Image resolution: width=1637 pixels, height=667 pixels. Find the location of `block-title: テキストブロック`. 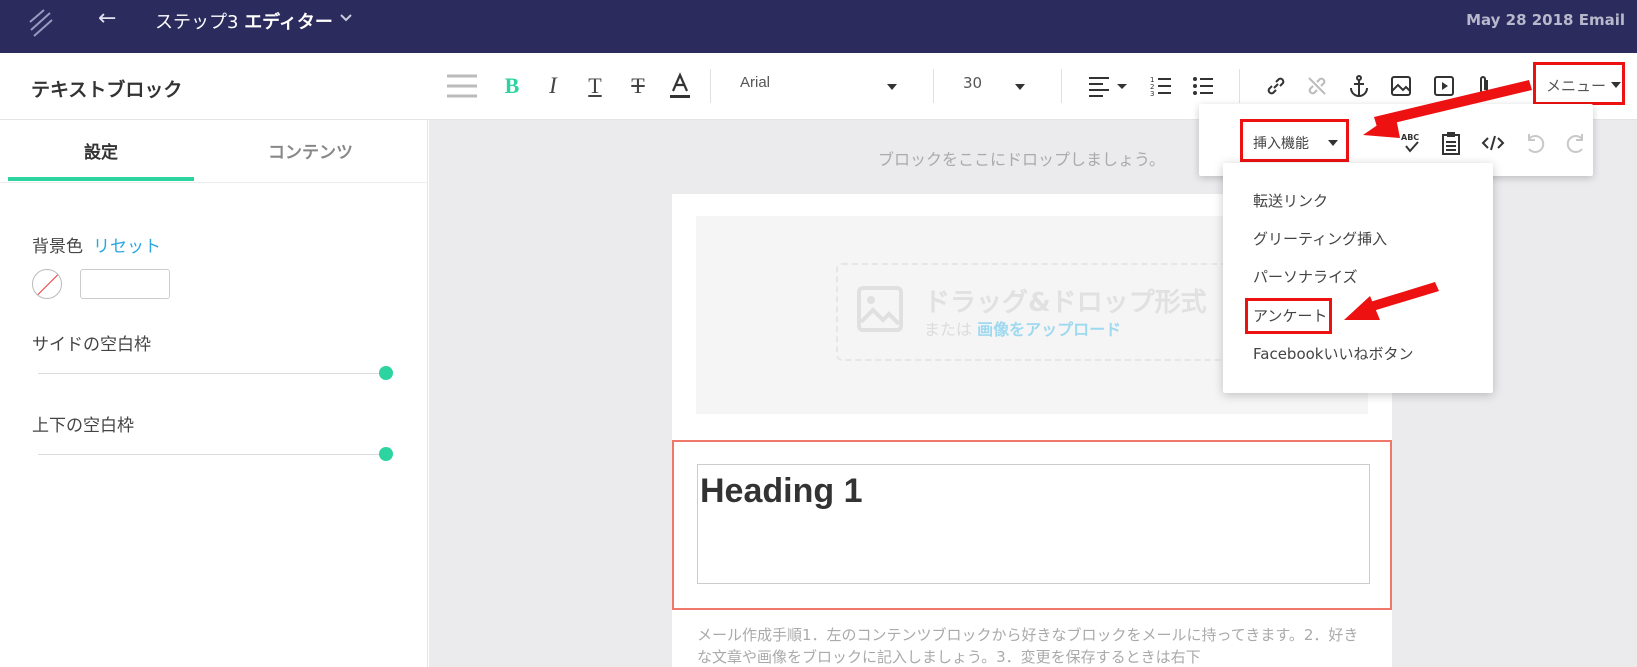

block-title: テキストブロック is located at coordinates (107, 90).